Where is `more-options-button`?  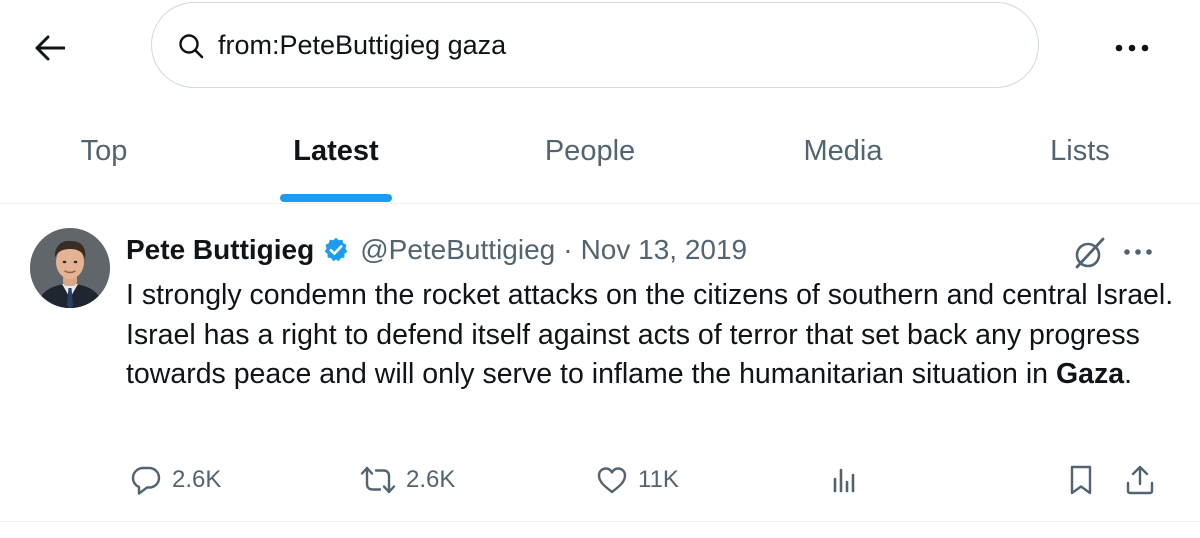 more-options-button is located at coordinates (1132, 48).